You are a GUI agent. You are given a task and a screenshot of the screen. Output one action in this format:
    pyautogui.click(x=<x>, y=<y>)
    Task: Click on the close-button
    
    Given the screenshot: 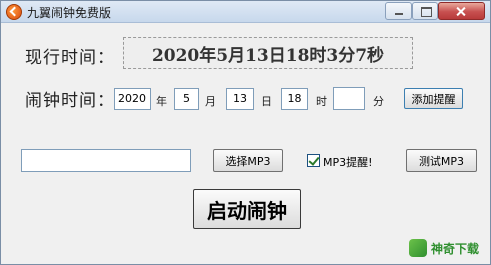 What is the action you would take?
    pyautogui.click(x=461, y=11)
    